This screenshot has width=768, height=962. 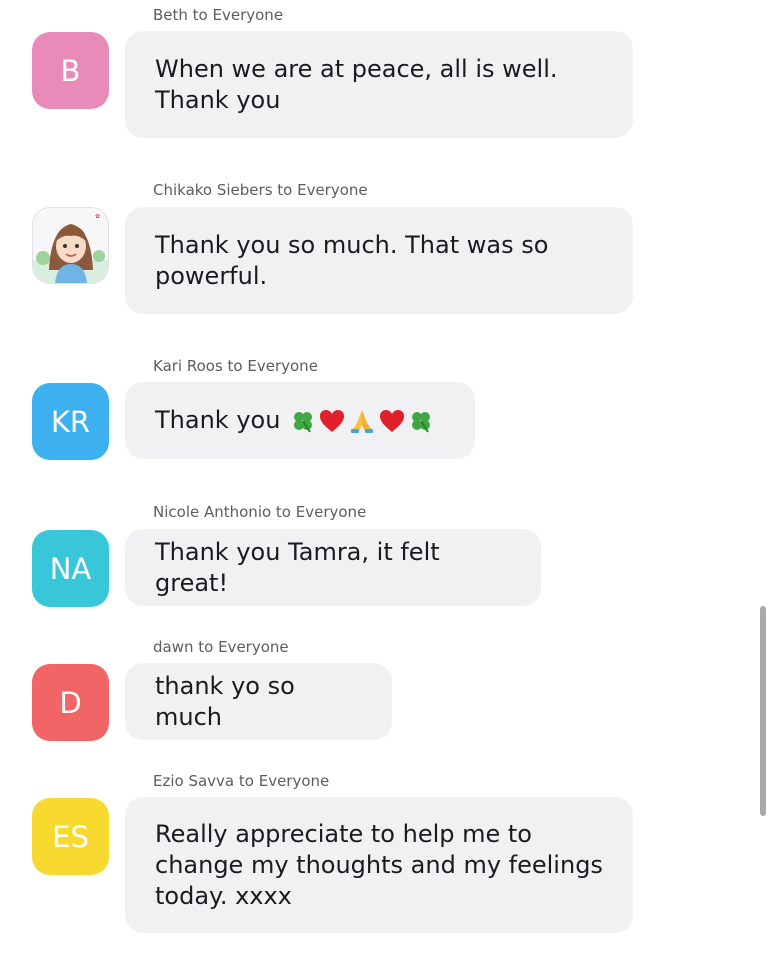 I want to click on avatar-initials: NA, so click(x=70, y=568).